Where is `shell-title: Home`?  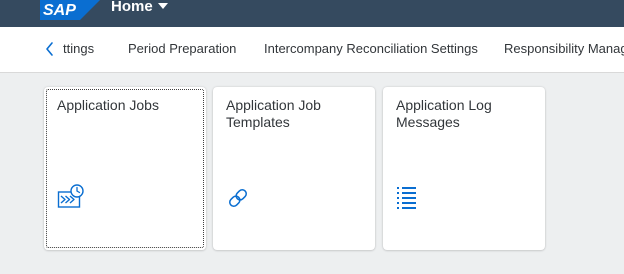 shell-title: Home is located at coordinates (132, 7).